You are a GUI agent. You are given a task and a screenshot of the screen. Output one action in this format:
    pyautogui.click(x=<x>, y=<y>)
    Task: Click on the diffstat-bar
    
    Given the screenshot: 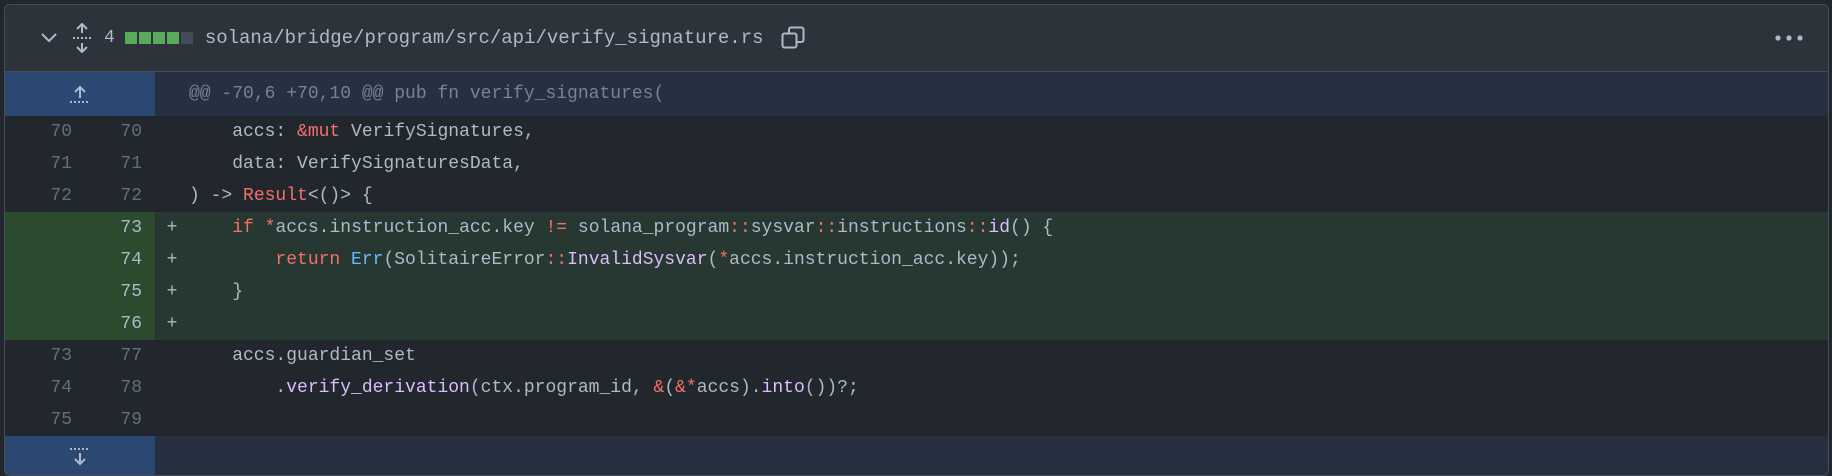 What is the action you would take?
    pyautogui.click(x=158, y=38)
    